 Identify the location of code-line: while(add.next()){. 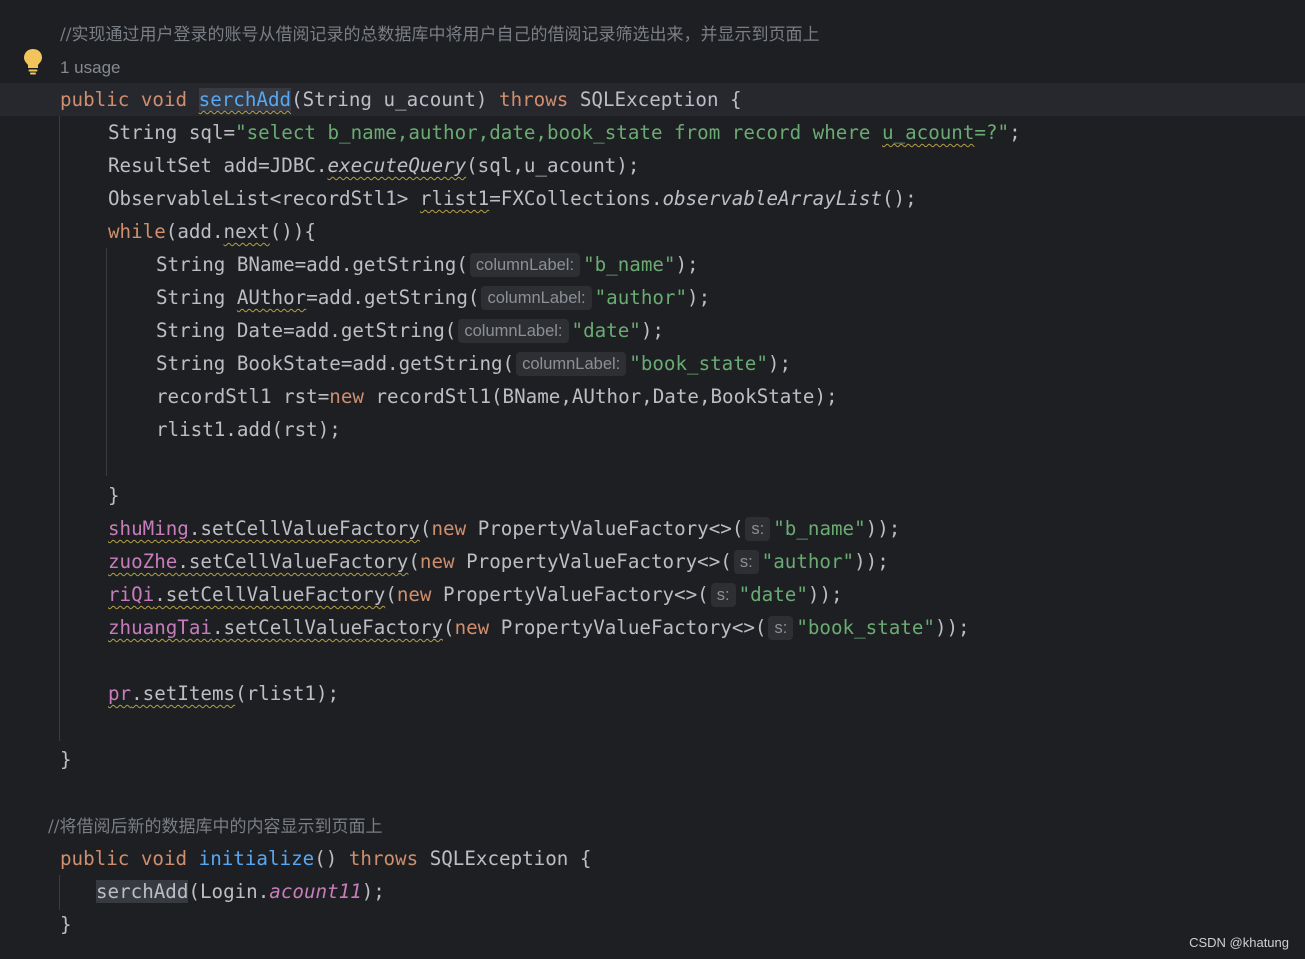
(652, 231).